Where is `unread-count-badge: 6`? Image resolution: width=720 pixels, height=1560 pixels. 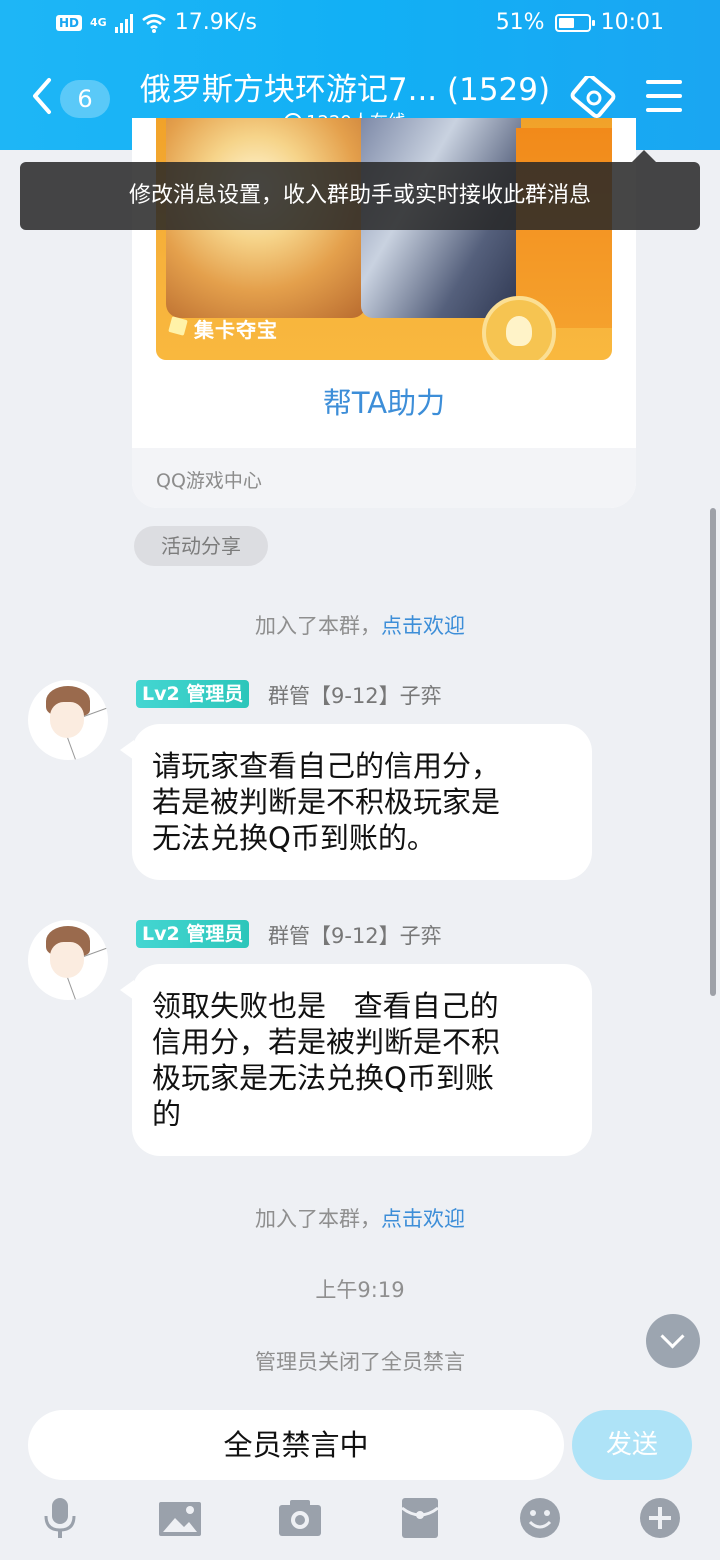 unread-count-badge: 6 is located at coordinates (85, 99).